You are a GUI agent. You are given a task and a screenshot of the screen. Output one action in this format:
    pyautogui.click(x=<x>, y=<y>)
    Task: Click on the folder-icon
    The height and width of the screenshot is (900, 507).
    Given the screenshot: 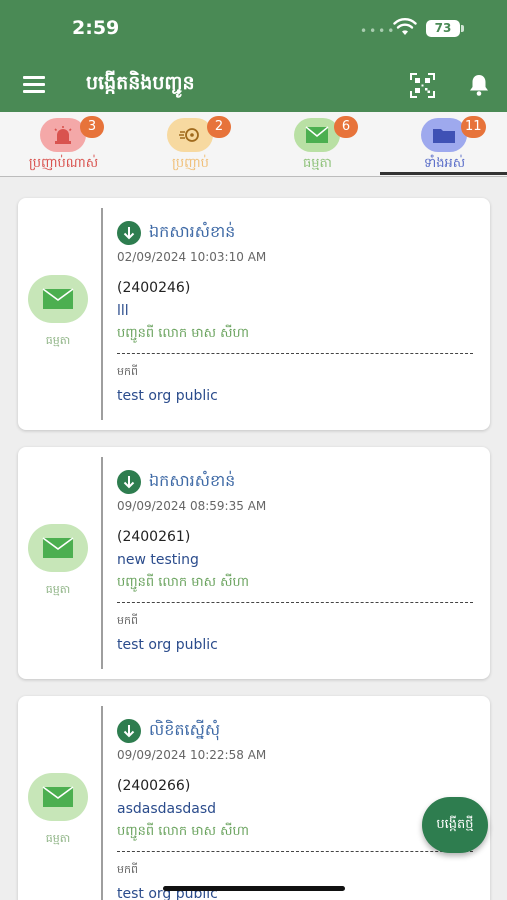 What is the action you would take?
    pyautogui.click(x=444, y=135)
    